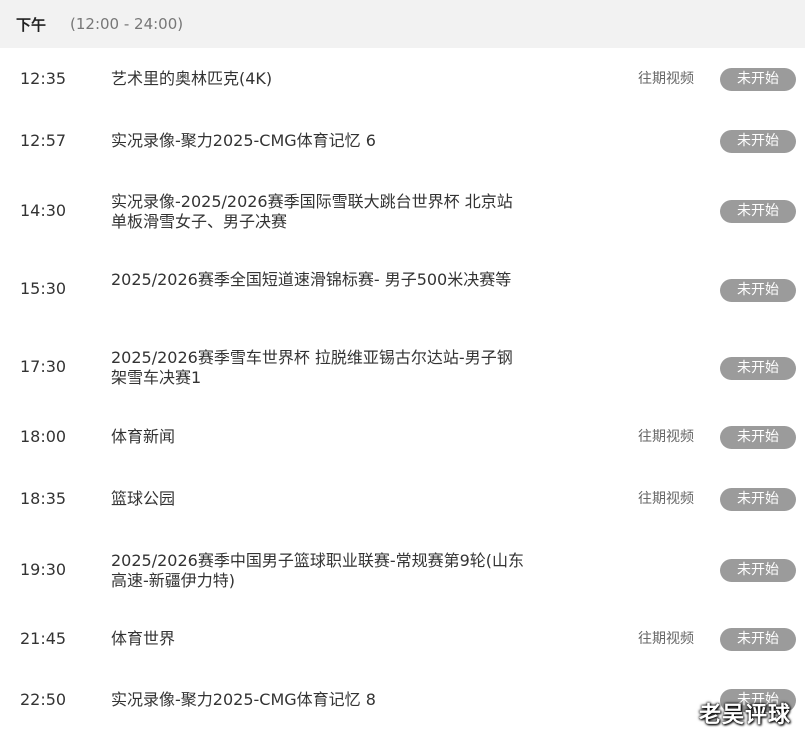 This screenshot has width=805, height=741. Describe the element at coordinates (318, 499) in the screenshot. I see `program-title: 篮球公园` at that location.